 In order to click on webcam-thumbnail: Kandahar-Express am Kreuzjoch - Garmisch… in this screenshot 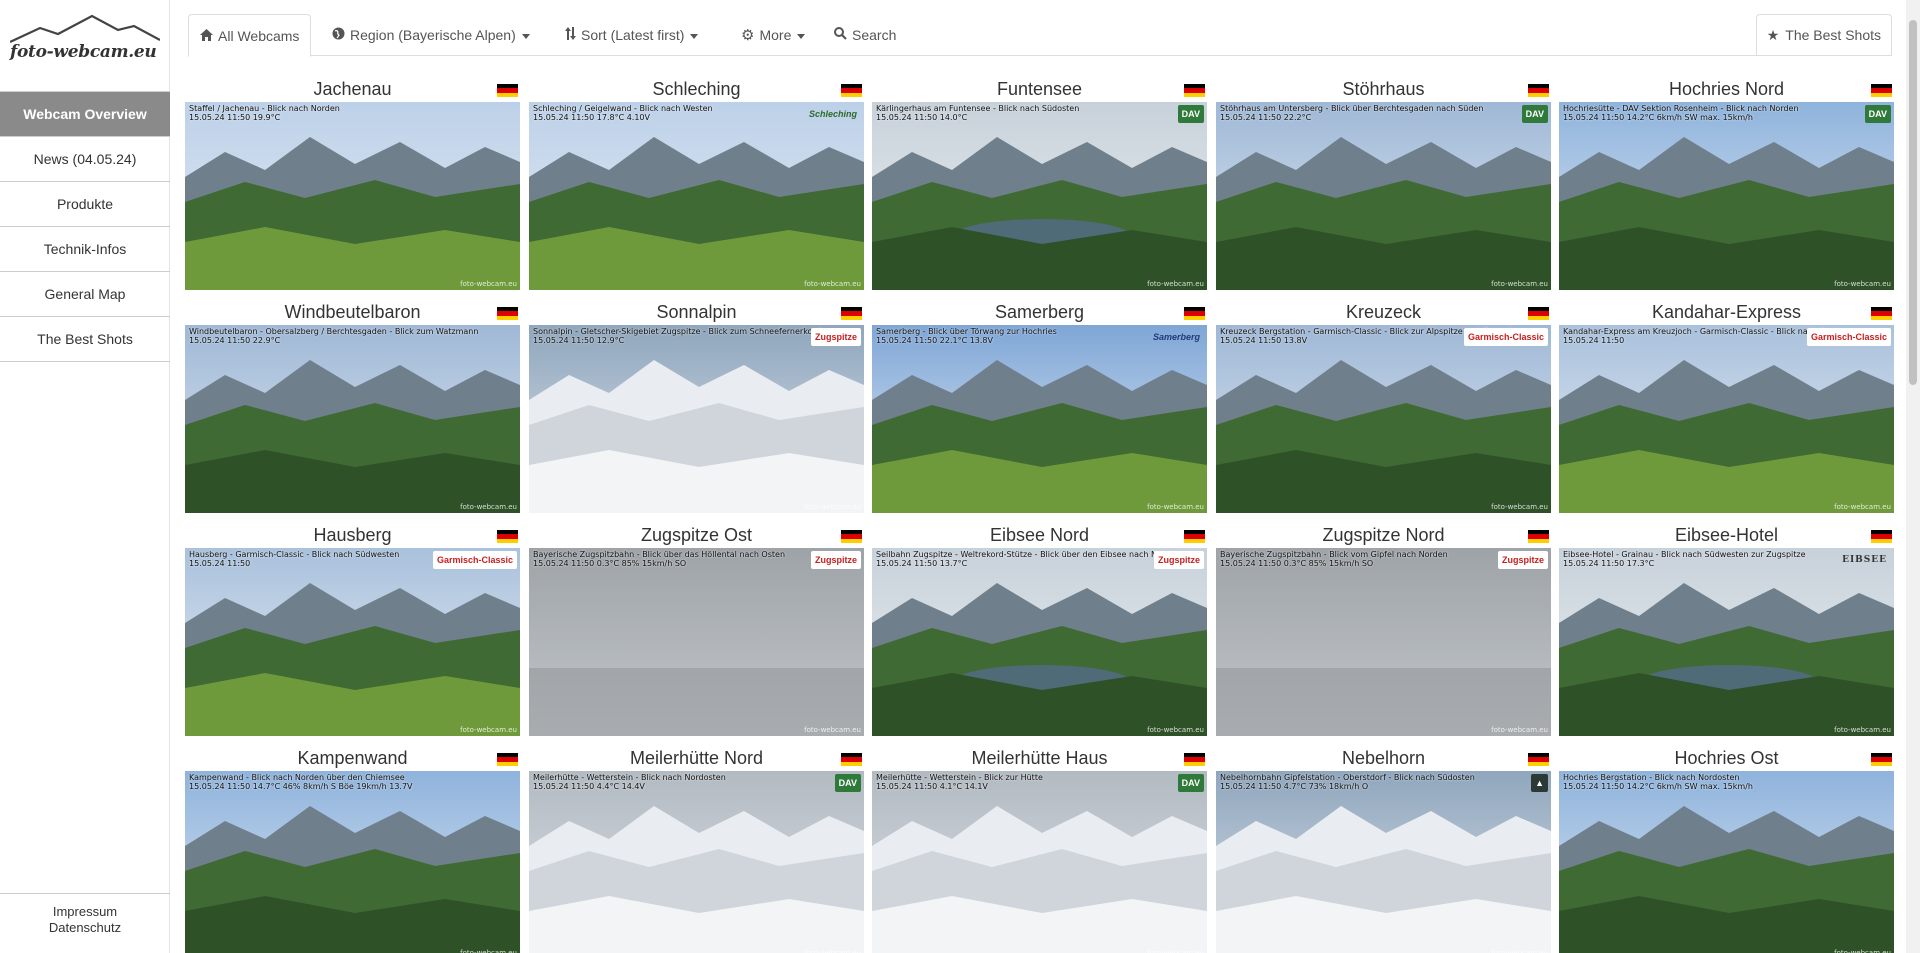, I will do `click(1726, 419)`.